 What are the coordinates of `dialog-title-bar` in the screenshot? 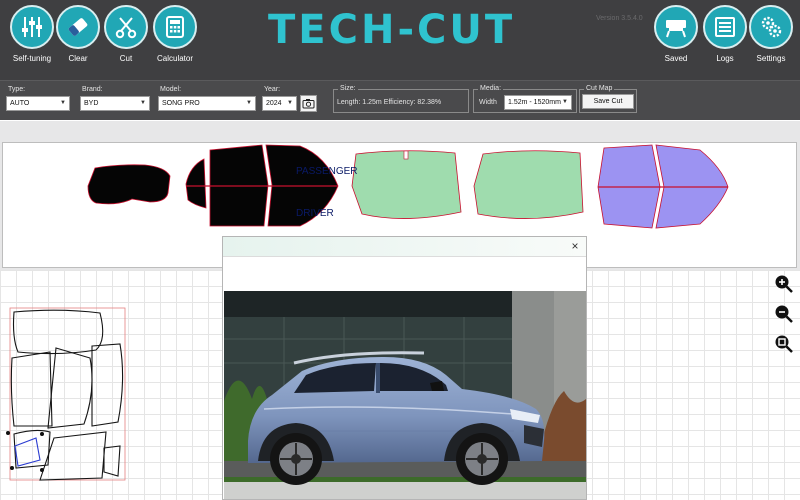 It's located at (404, 247).